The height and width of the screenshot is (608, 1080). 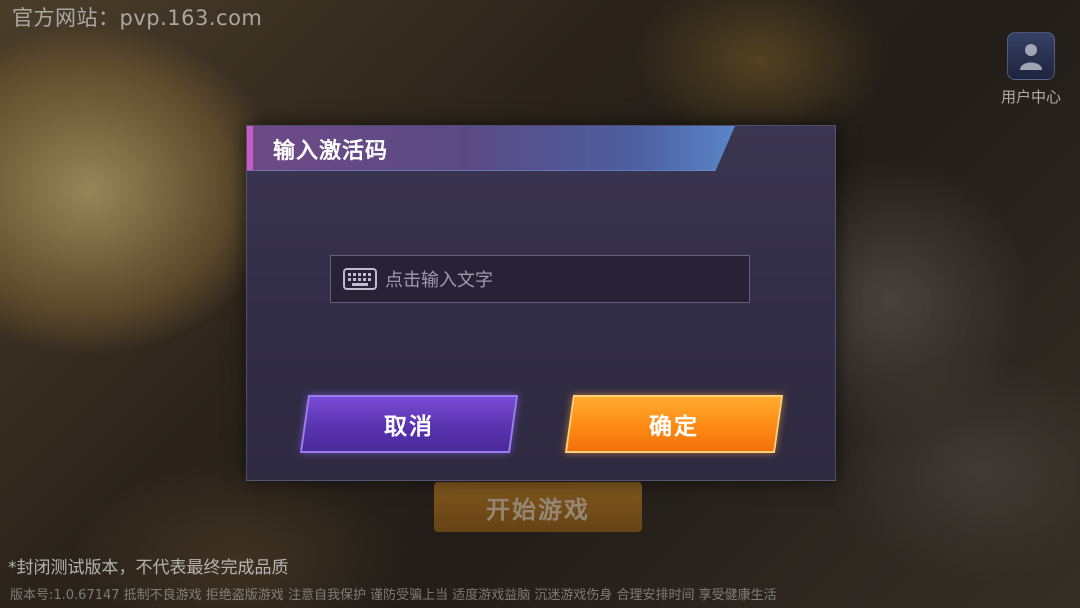 I want to click on official-site-url: 官方网站：pvp.163.com, so click(x=137, y=18).